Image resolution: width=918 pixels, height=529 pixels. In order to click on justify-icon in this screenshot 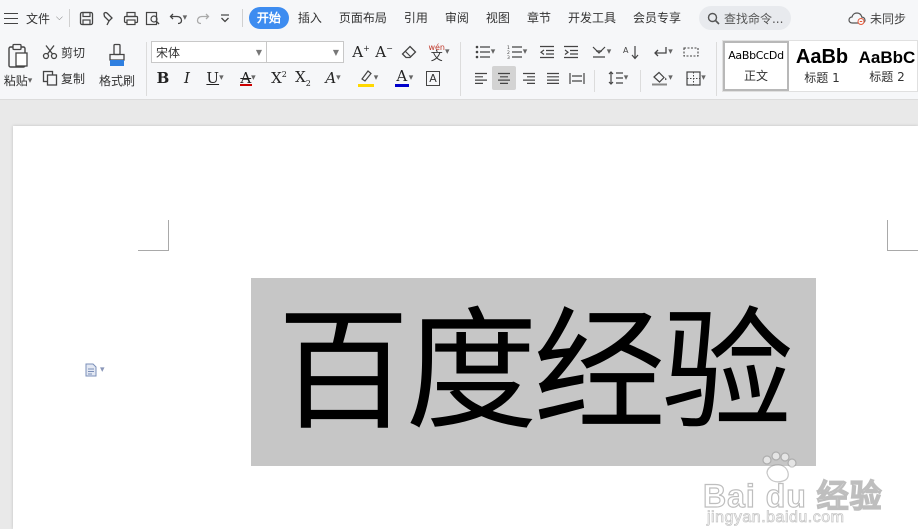, I will do `click(553, 78)`.